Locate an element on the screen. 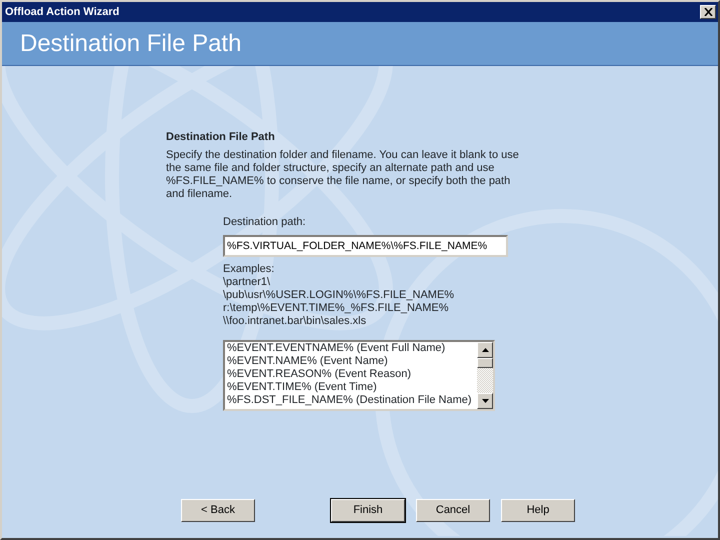  window-title: Offload Action Wizard is located at coordinates (62, 12).